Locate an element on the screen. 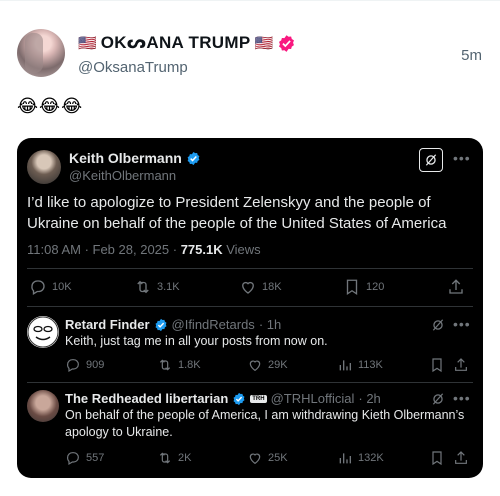 The height and width of the screenshot is (496, 500). views-button: 113K is located at coordinates (360, 365).